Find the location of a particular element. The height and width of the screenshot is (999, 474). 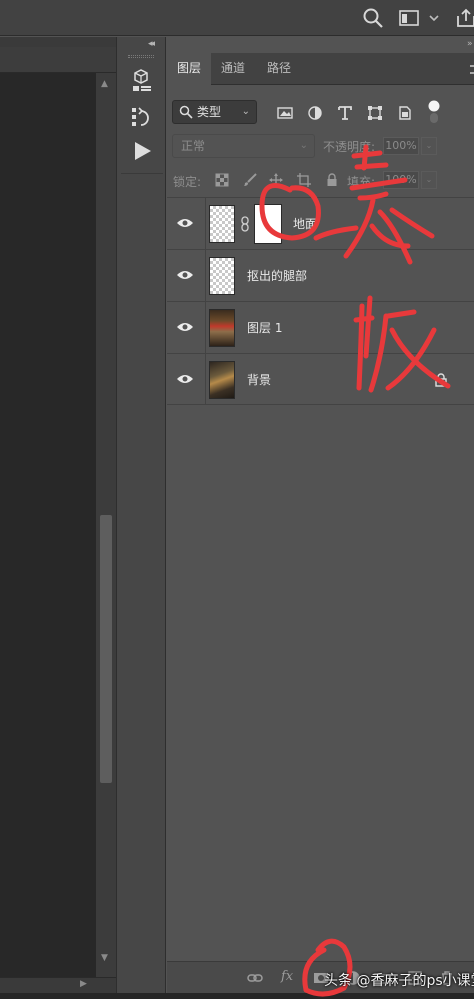

layer-row: 抠出的腿部 is located at coordinates (320, 275).